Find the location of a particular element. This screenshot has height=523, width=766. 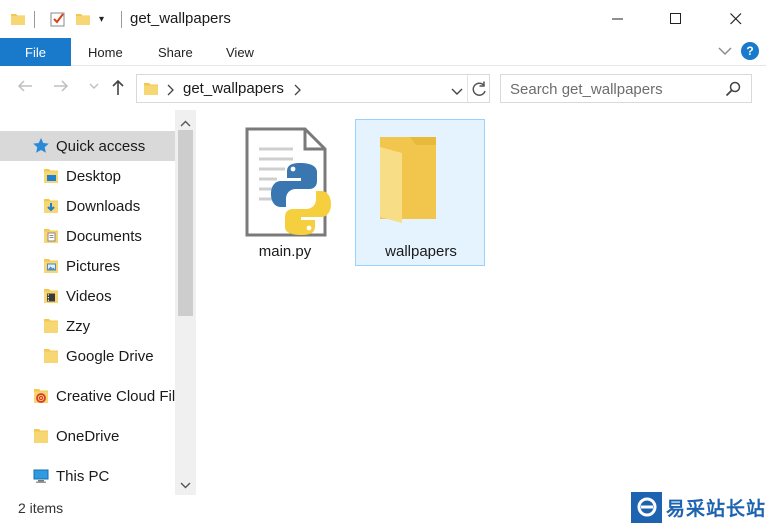

sidebar-item-quick-access: Quick access is located at coordinates (87, 146).